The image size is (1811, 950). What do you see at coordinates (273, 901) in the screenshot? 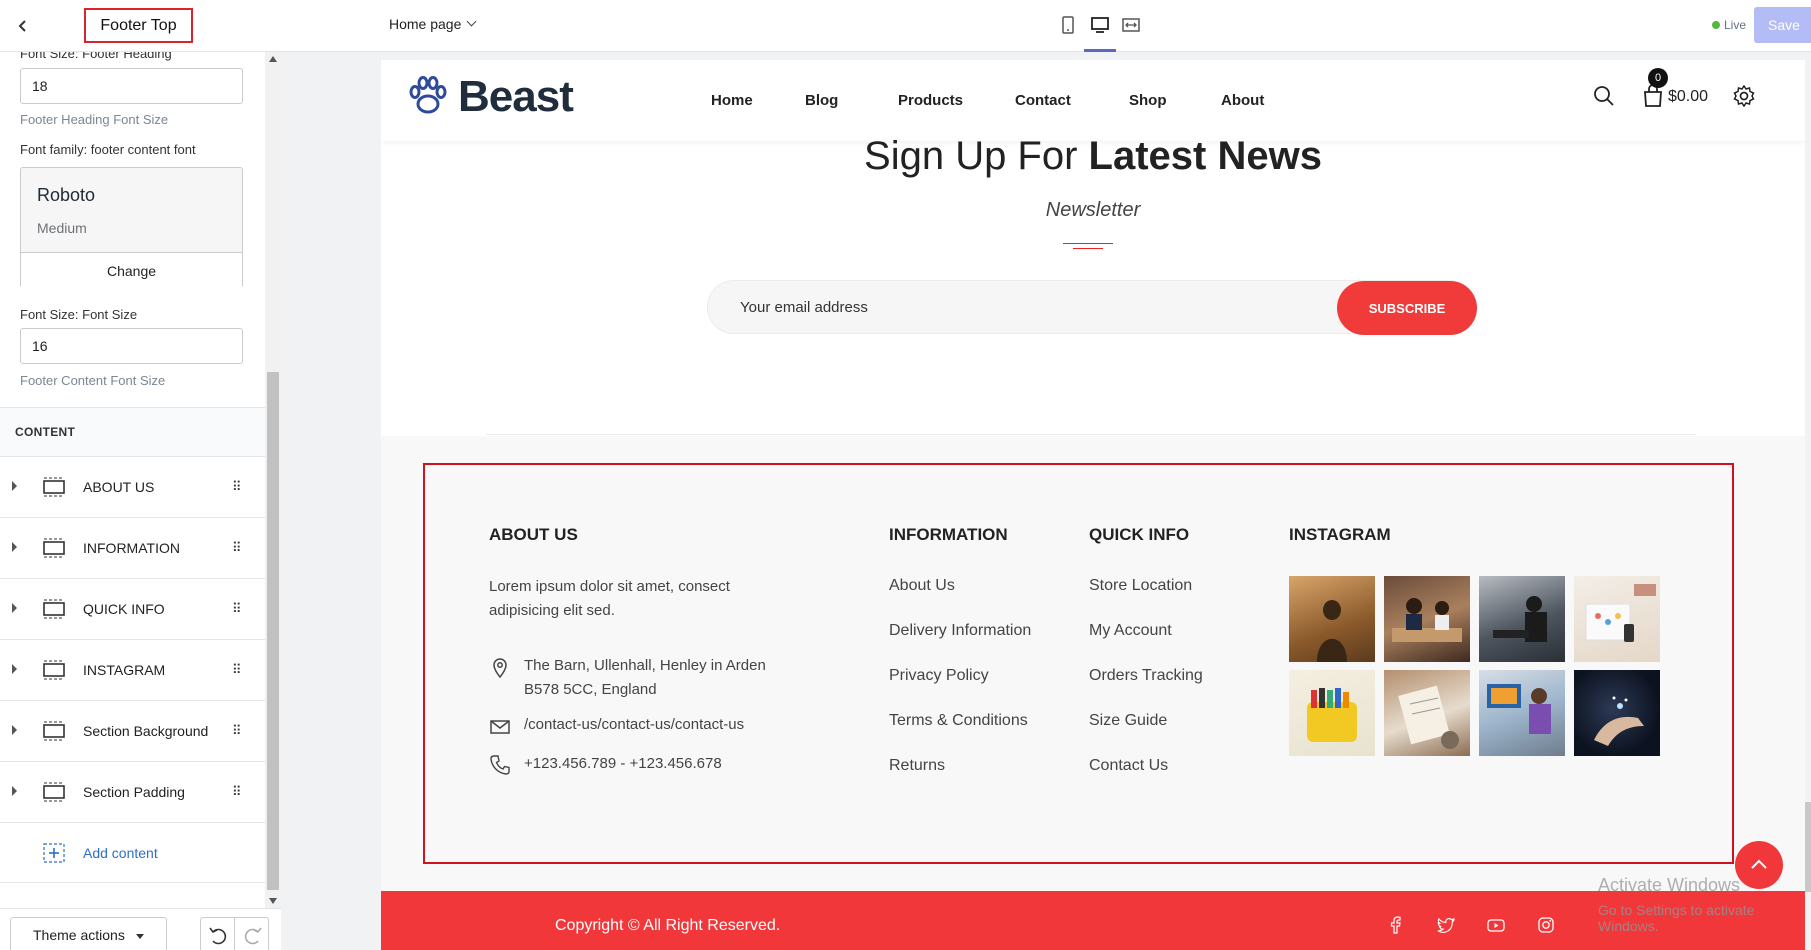
I see `scroll-down-icon` at bounding box center [273, 901].